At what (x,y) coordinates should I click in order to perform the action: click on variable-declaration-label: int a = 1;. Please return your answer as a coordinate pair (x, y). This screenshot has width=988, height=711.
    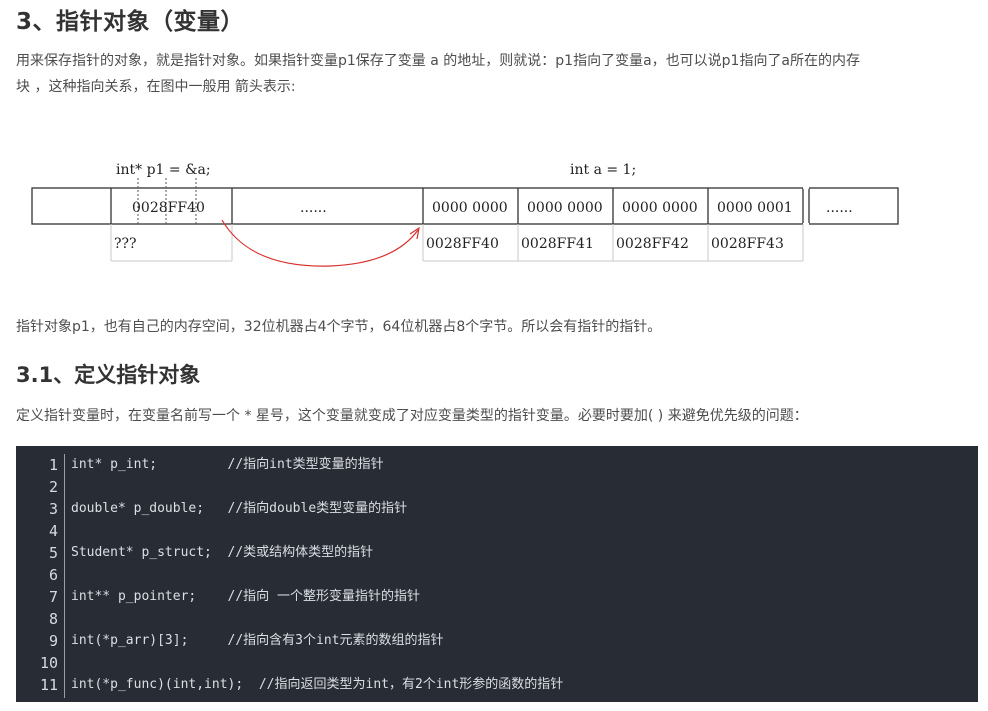
    Looking at the image, I should click on (603, 170).